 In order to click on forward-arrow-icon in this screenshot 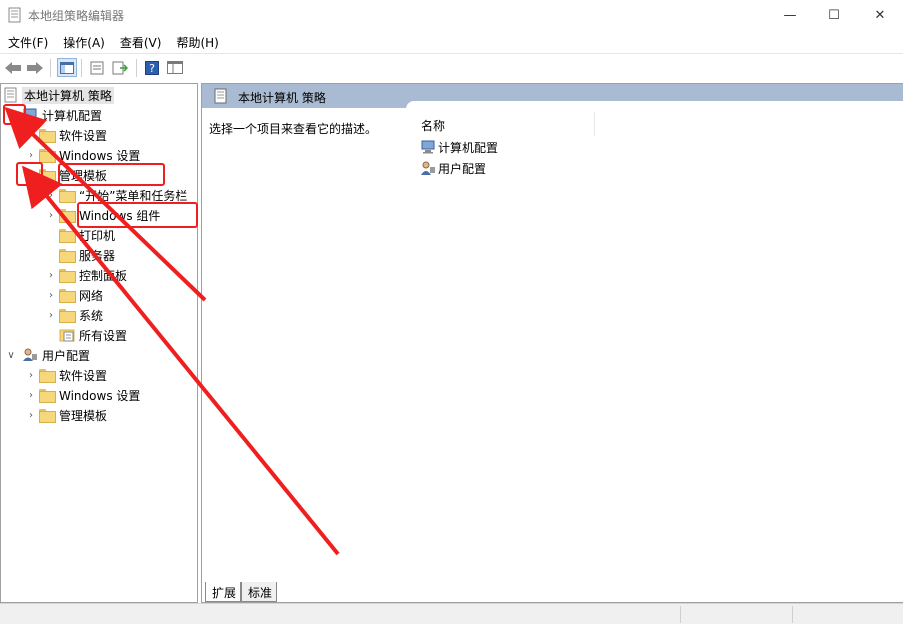, I will do `click(35, 67)`.